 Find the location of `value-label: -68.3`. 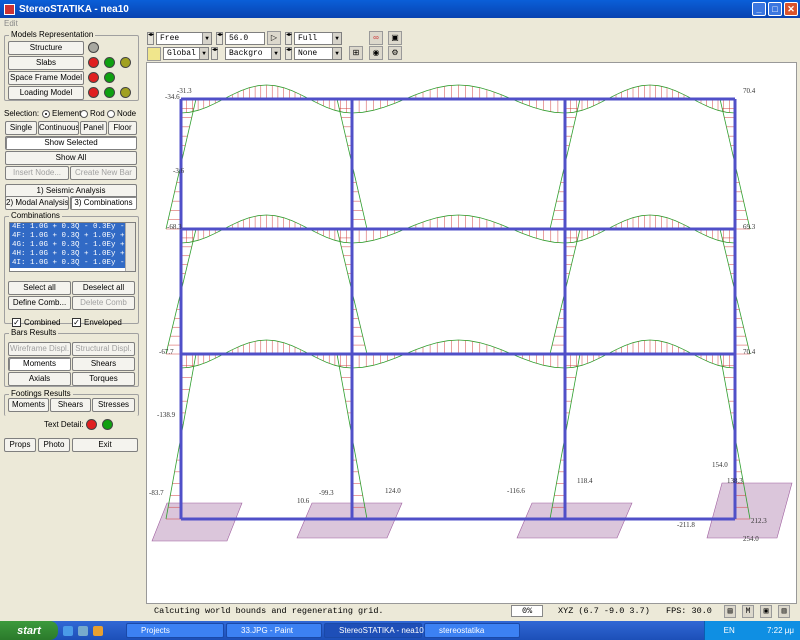

value-label: -68.3 is located at coordinates (174, 227).